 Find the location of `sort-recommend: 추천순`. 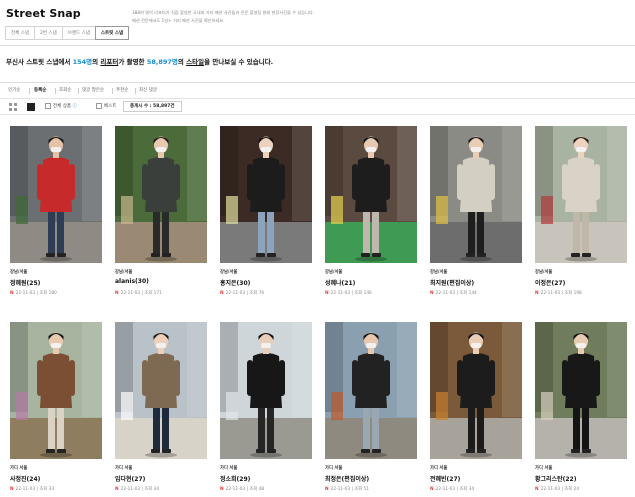

sort-recommend: 추천순 is located at coordinates (122, 90).